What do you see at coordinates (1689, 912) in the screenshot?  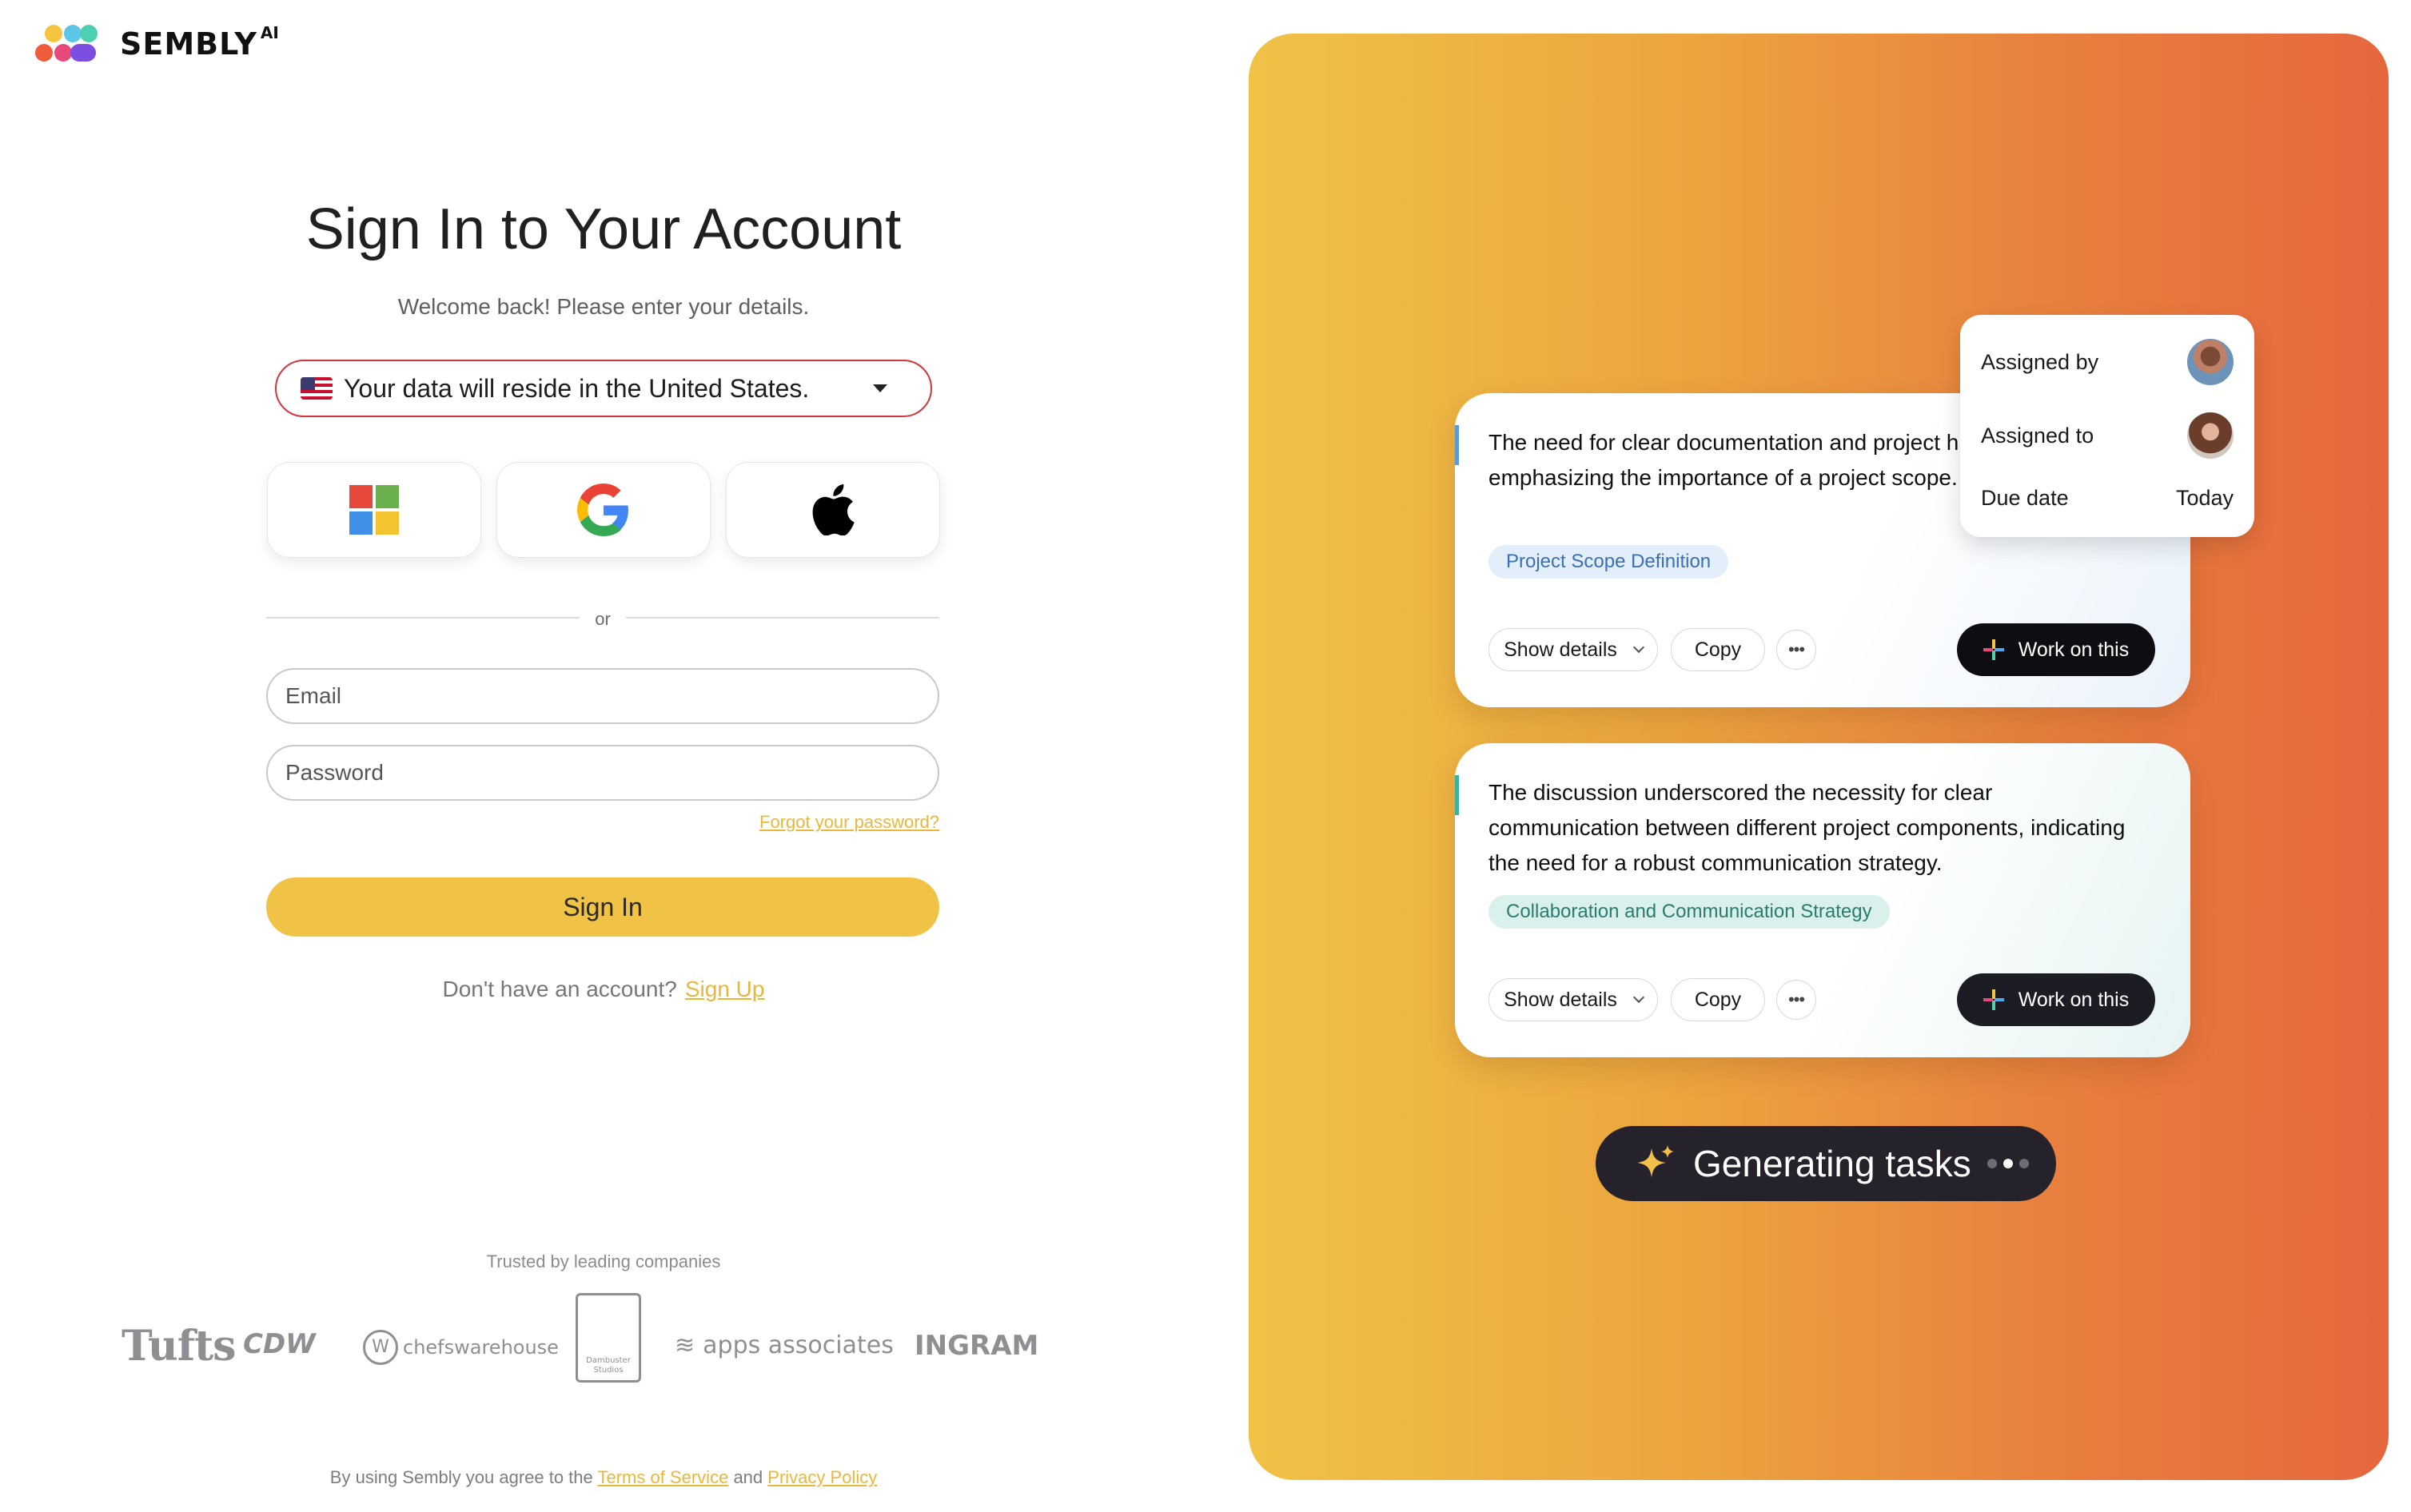 I see `task-tag: Collaboration and Communication Strategy` at bounding box center [1689, 912].